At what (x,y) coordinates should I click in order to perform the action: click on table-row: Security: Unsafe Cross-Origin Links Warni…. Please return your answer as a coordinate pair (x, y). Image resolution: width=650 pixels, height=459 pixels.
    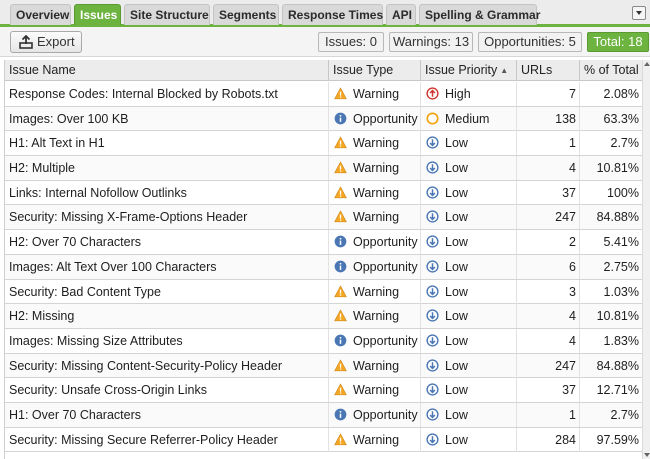
    Looking at the image, I should click on (324, 390).